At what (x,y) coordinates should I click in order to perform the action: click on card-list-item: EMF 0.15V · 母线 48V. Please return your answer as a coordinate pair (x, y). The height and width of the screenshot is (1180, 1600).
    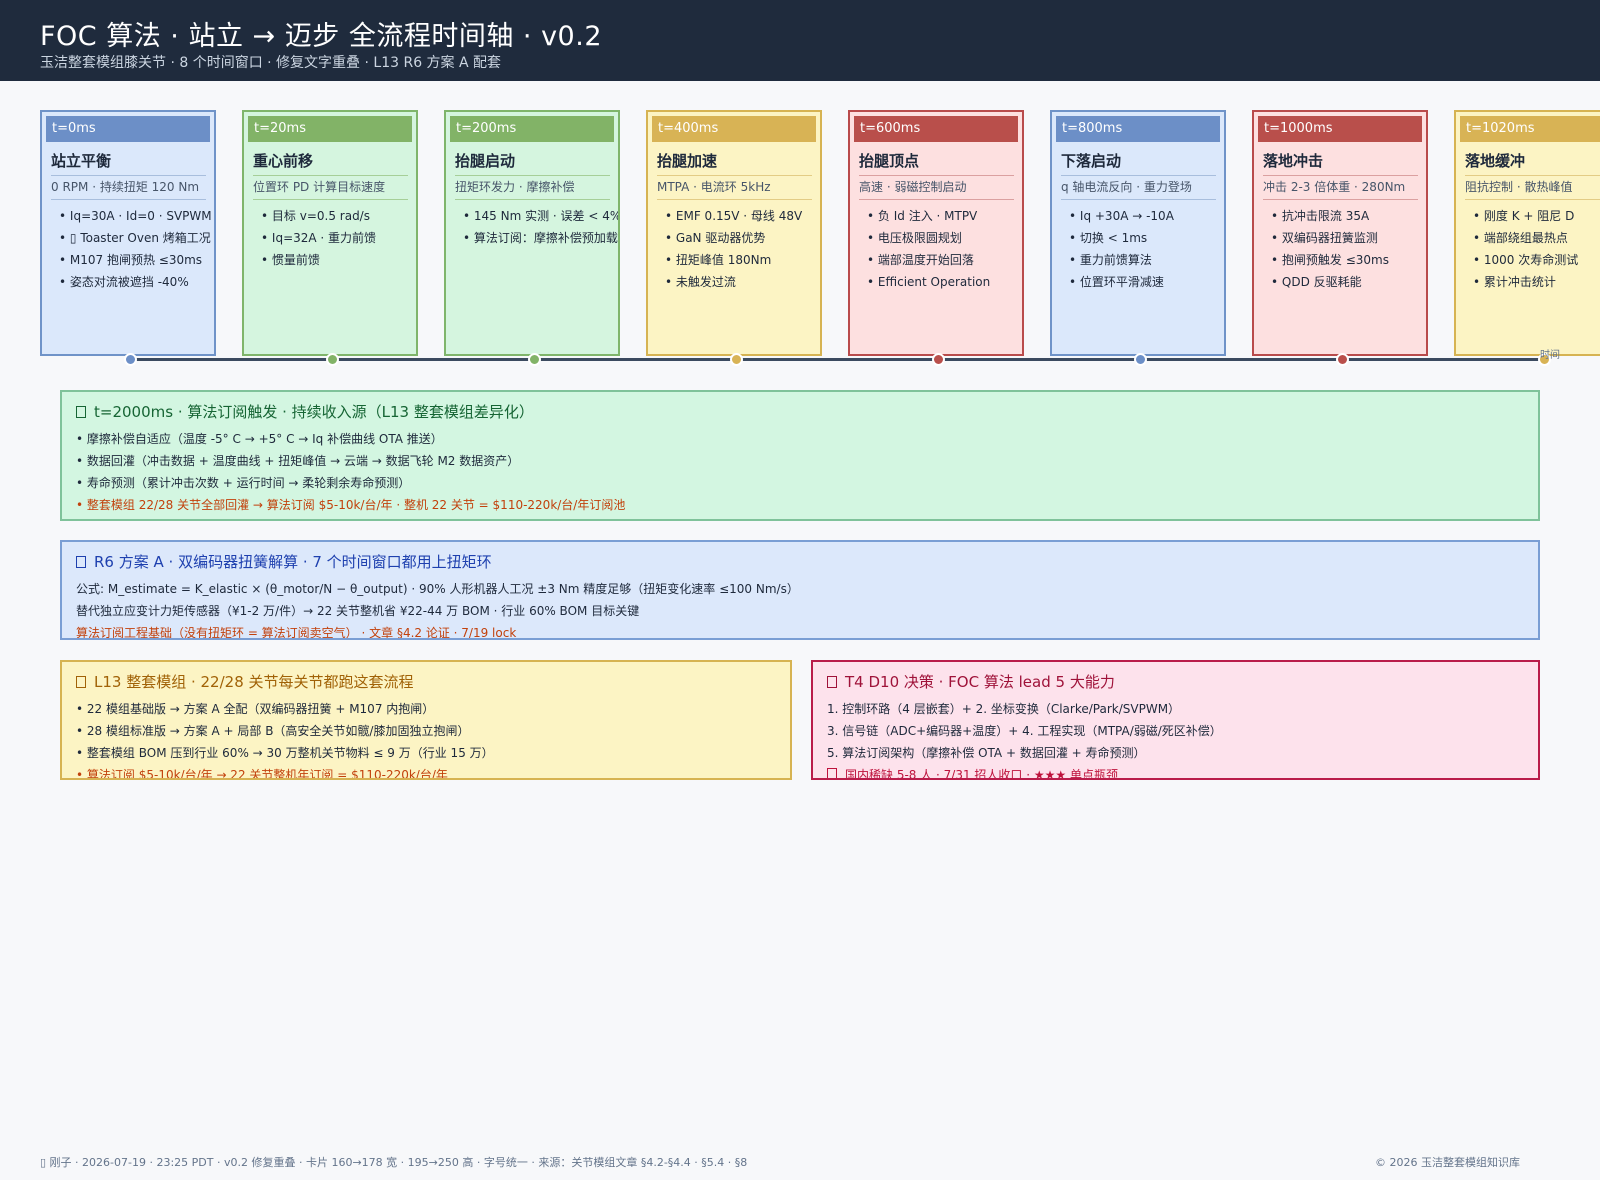
    Looking at the image, I should click on (742, 216).